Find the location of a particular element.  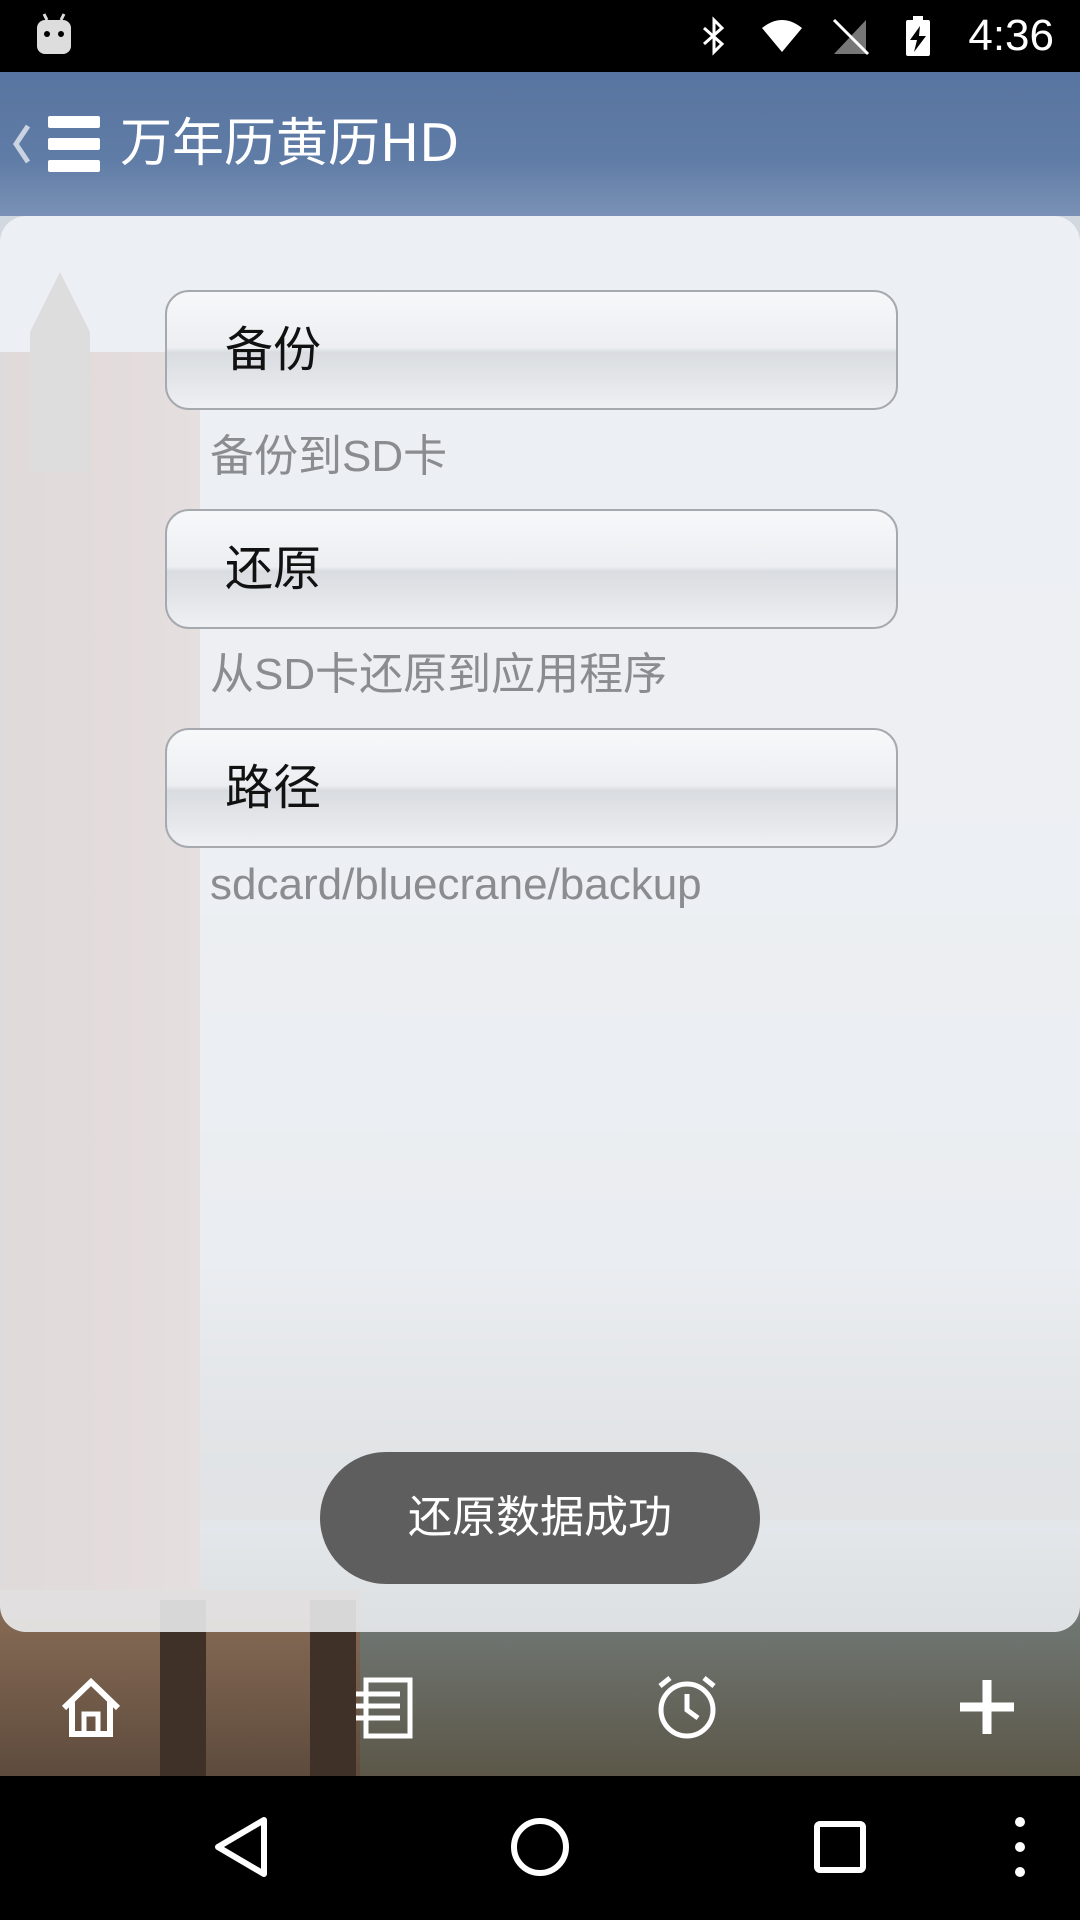

status-bar: 4:36 is located at coordinates (540, 36).